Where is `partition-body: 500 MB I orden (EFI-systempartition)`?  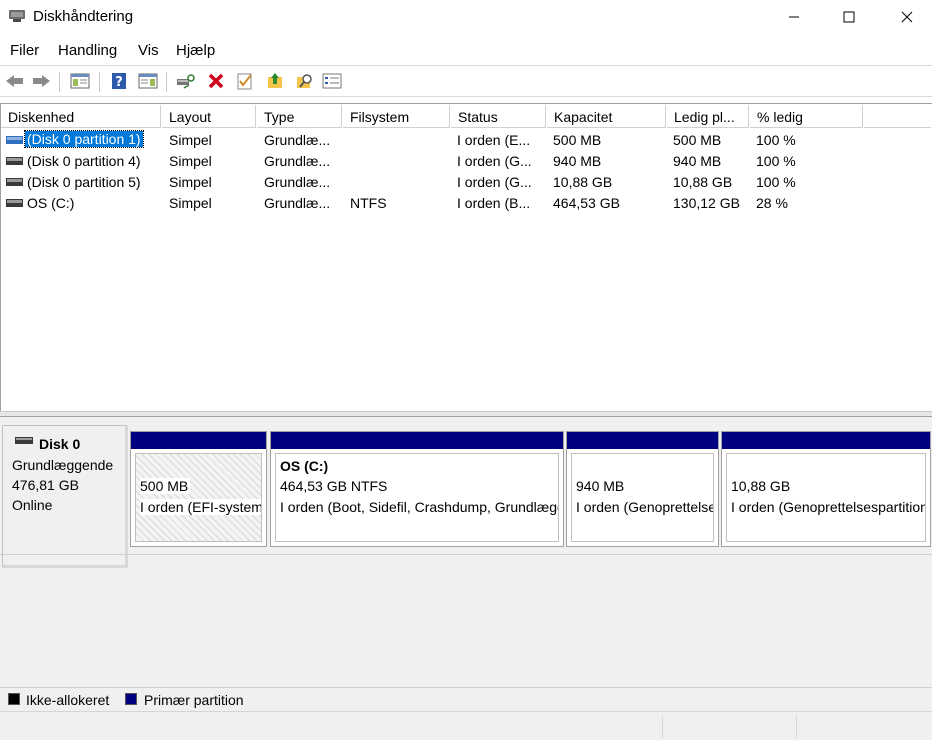
partition-body: 500 MB I orden (EFI-systempartition) is located at coordinates (198, 497).